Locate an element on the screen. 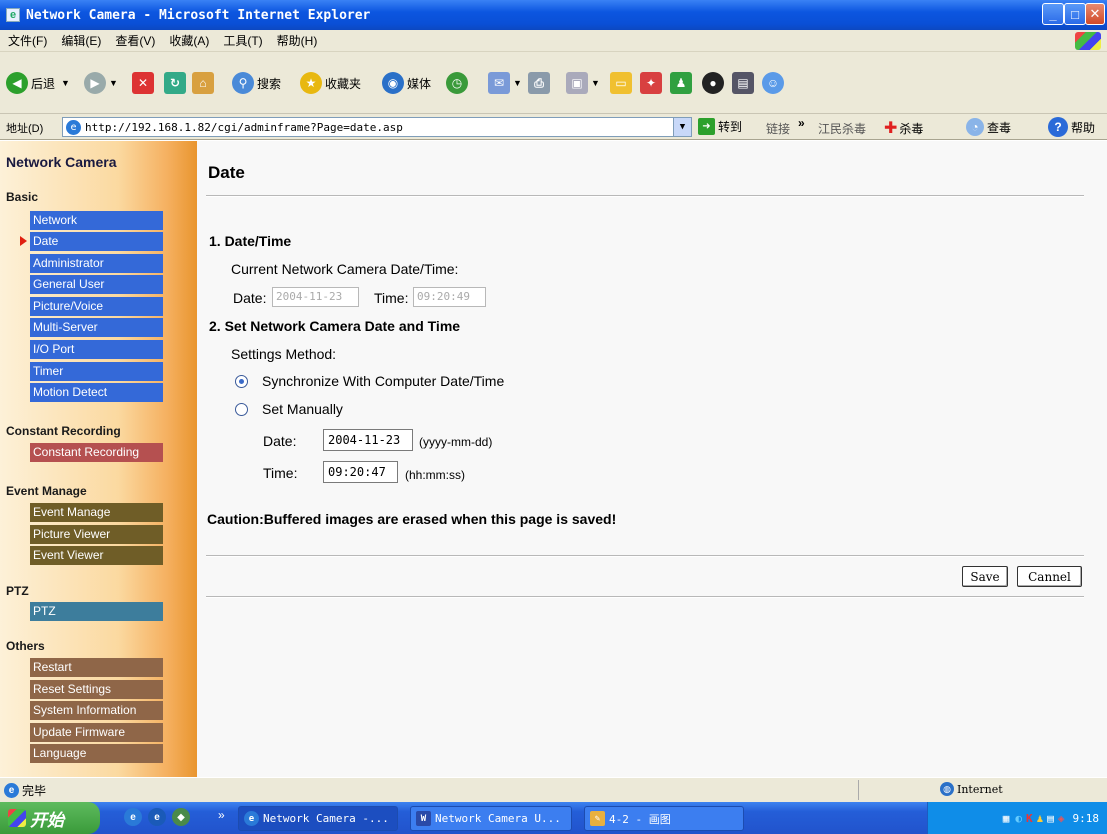 The height and width of the screenshot is (834, 1107). home-icon: ⌂ is located at coordinates (203, 83).